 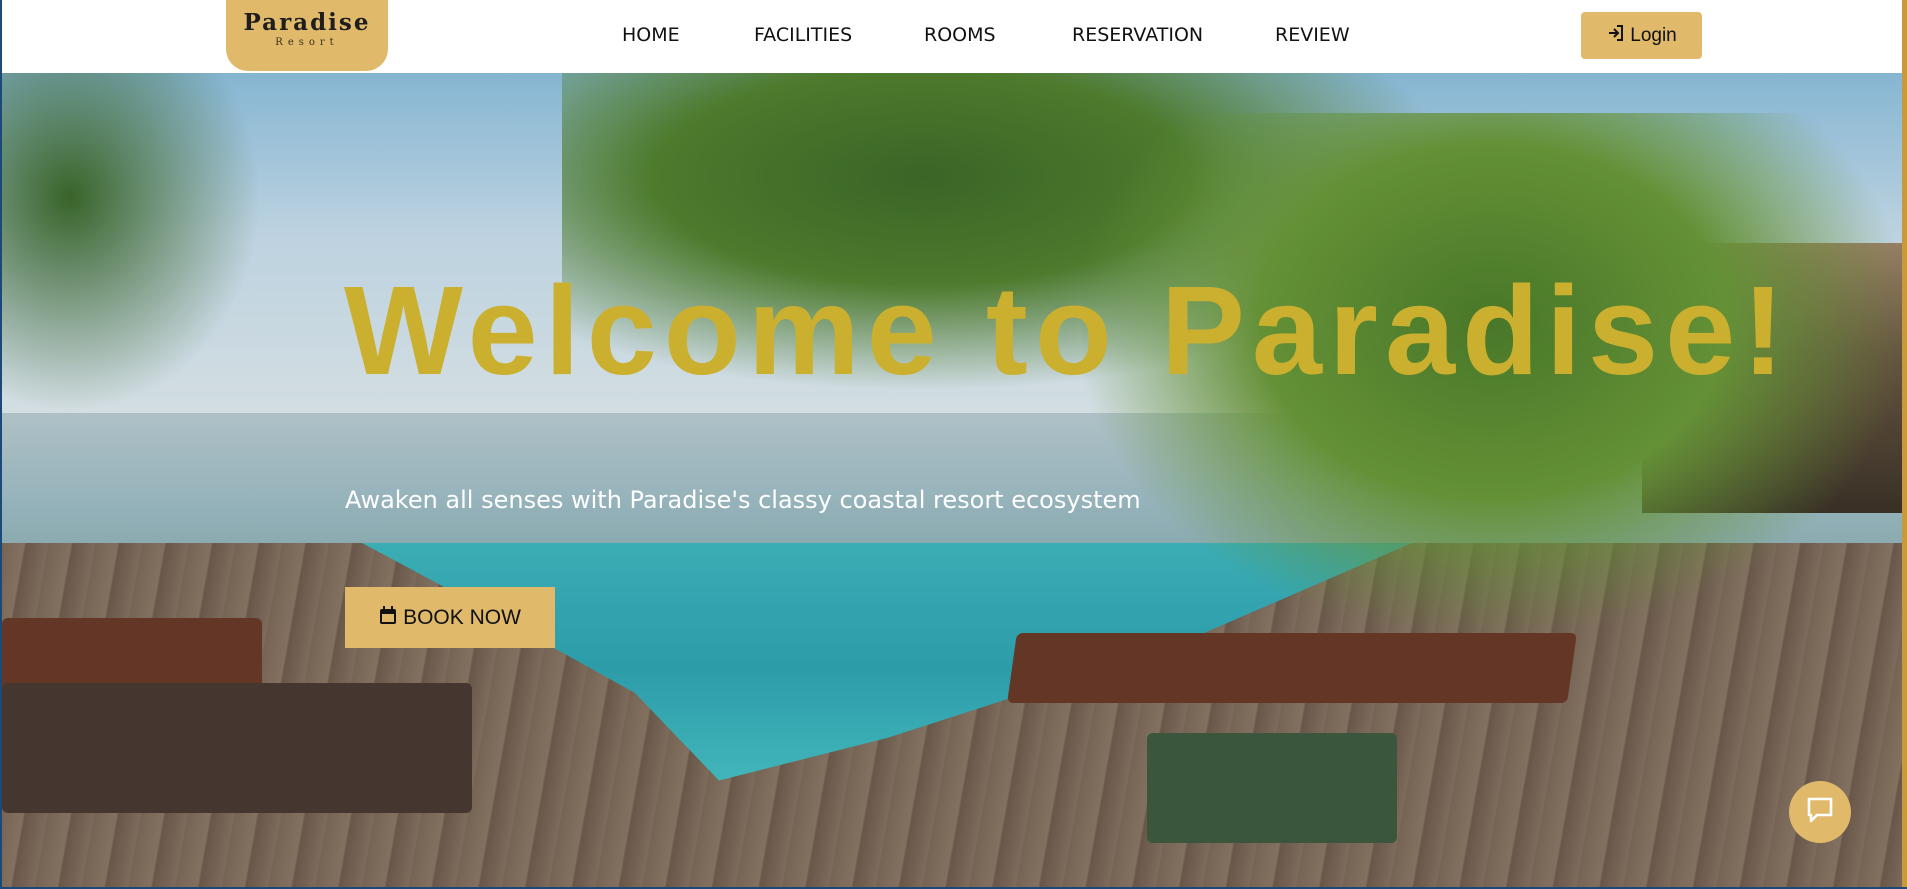 I want to click on chat-bubble-icon, so click(x=1820, y=812).